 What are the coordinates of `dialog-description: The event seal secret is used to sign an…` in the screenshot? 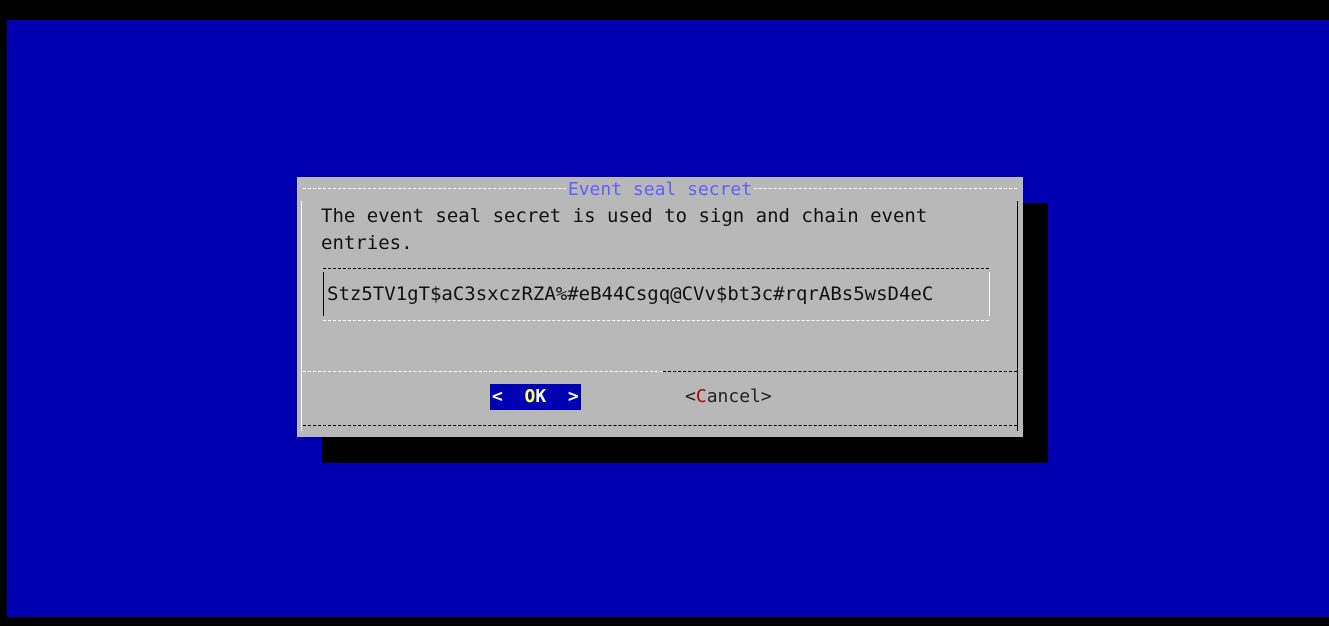 It's located at (630, 229).